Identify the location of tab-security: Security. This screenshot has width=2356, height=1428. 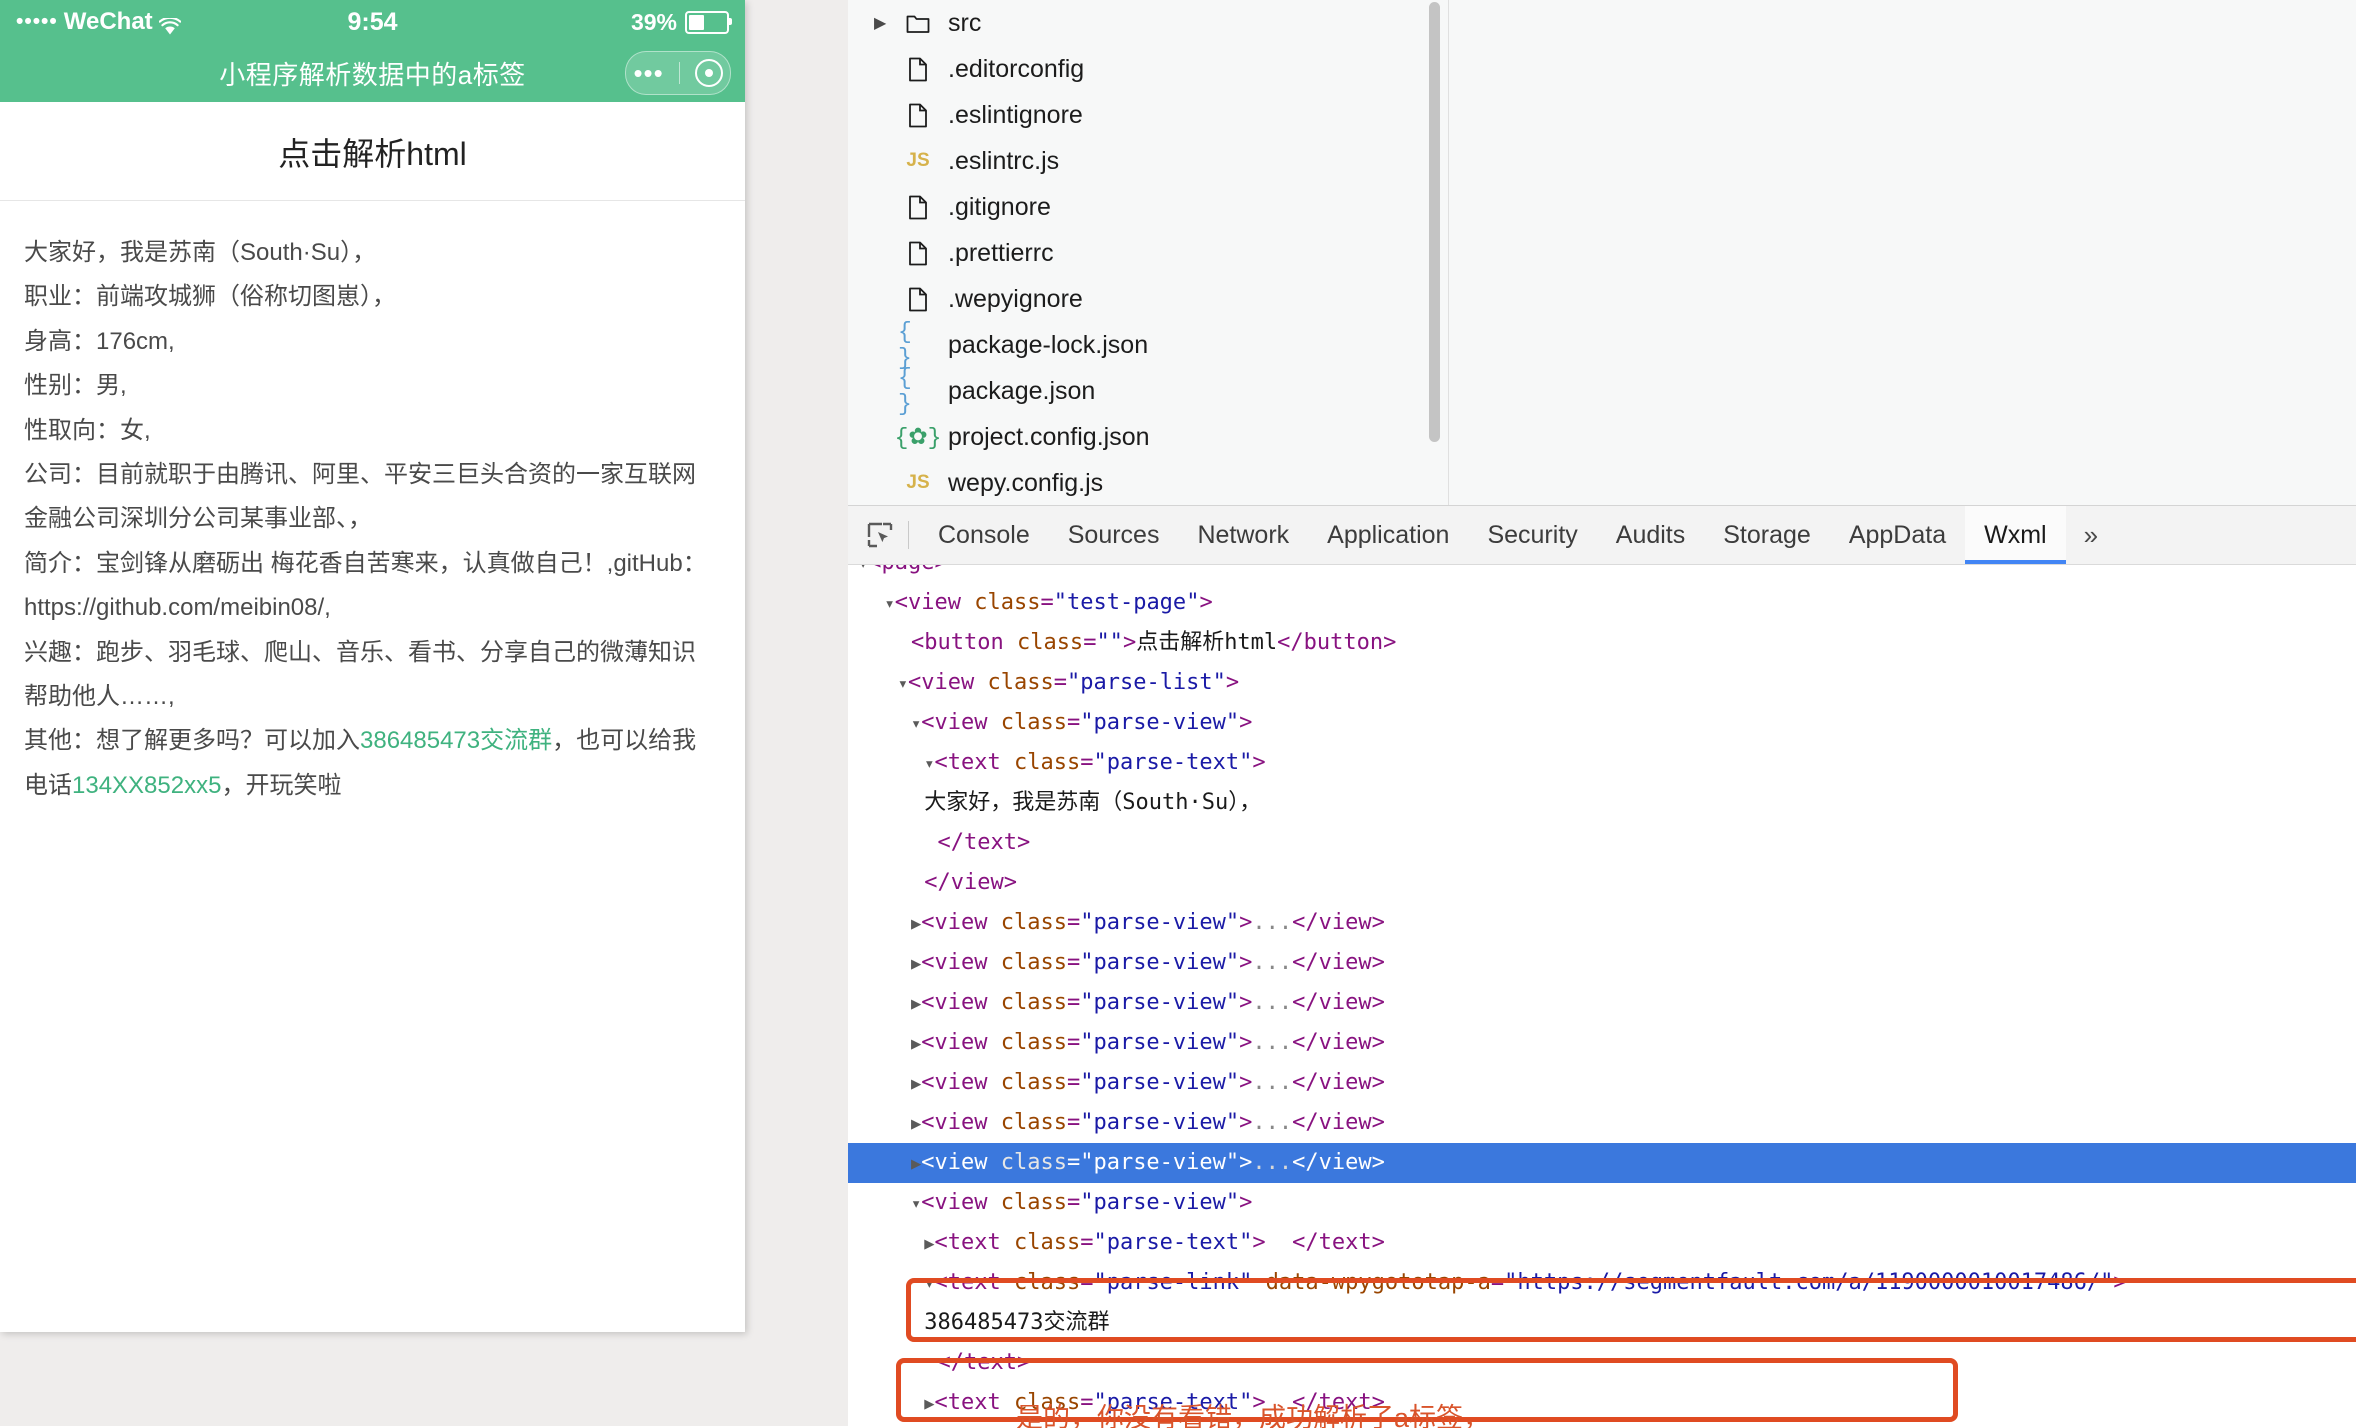
(1532, 535).